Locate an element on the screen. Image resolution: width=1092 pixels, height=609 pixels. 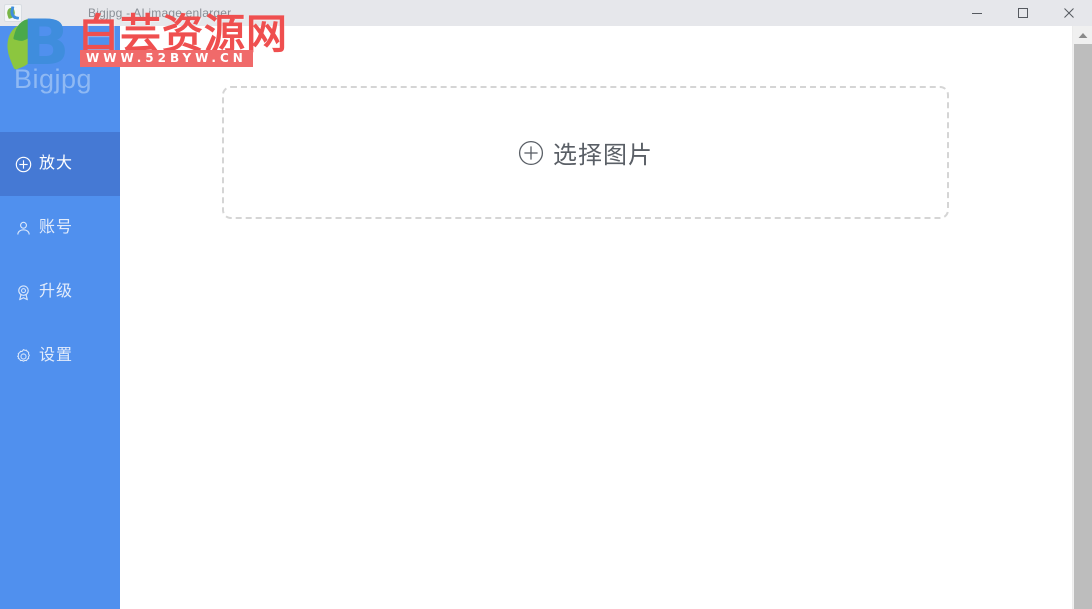
brand-name: Bigjpg is located at coordinates (53, 78).